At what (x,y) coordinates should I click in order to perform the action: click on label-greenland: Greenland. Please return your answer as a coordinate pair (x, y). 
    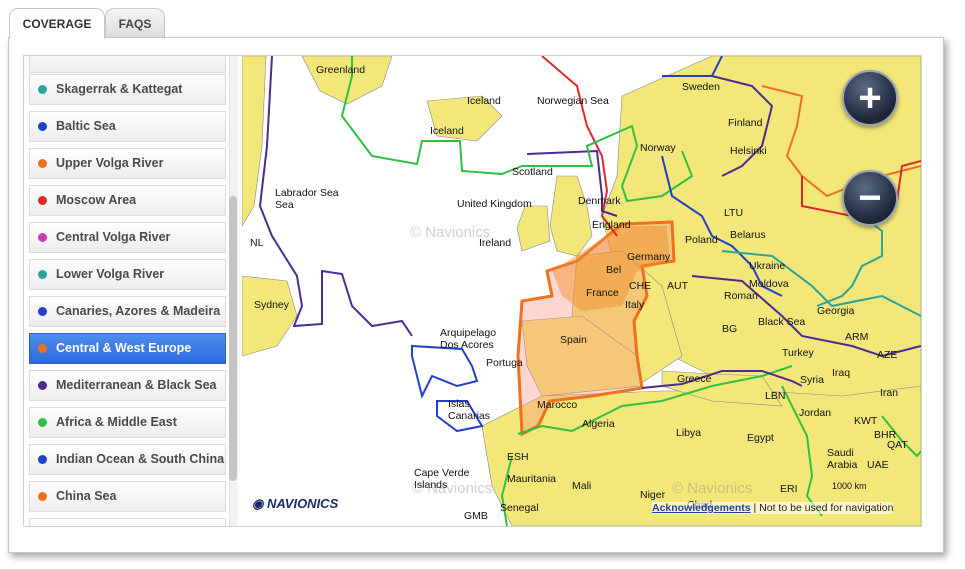
    Looking at the image, I should click on (340, 70).